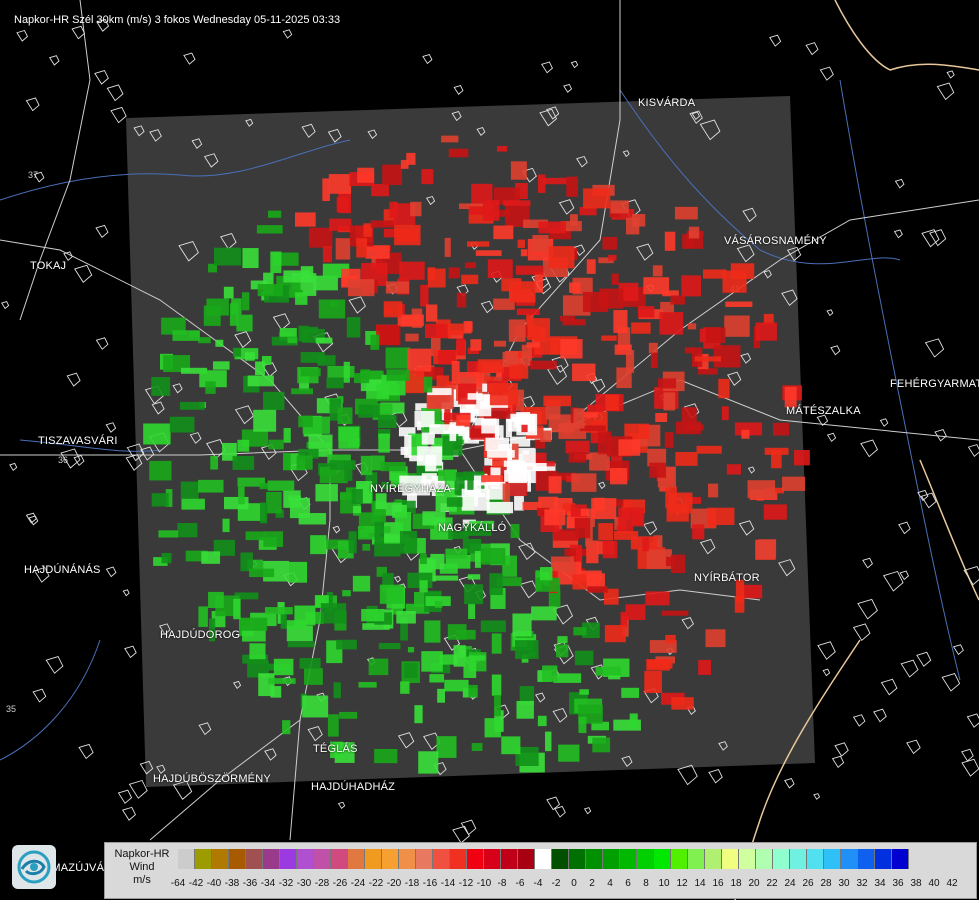 The width and height of the screenshot is (979, 900). Describe the element at coordinates (335, 749) in the screenshot. I see `city-label-teglas: TÉGLÁS` at that location.